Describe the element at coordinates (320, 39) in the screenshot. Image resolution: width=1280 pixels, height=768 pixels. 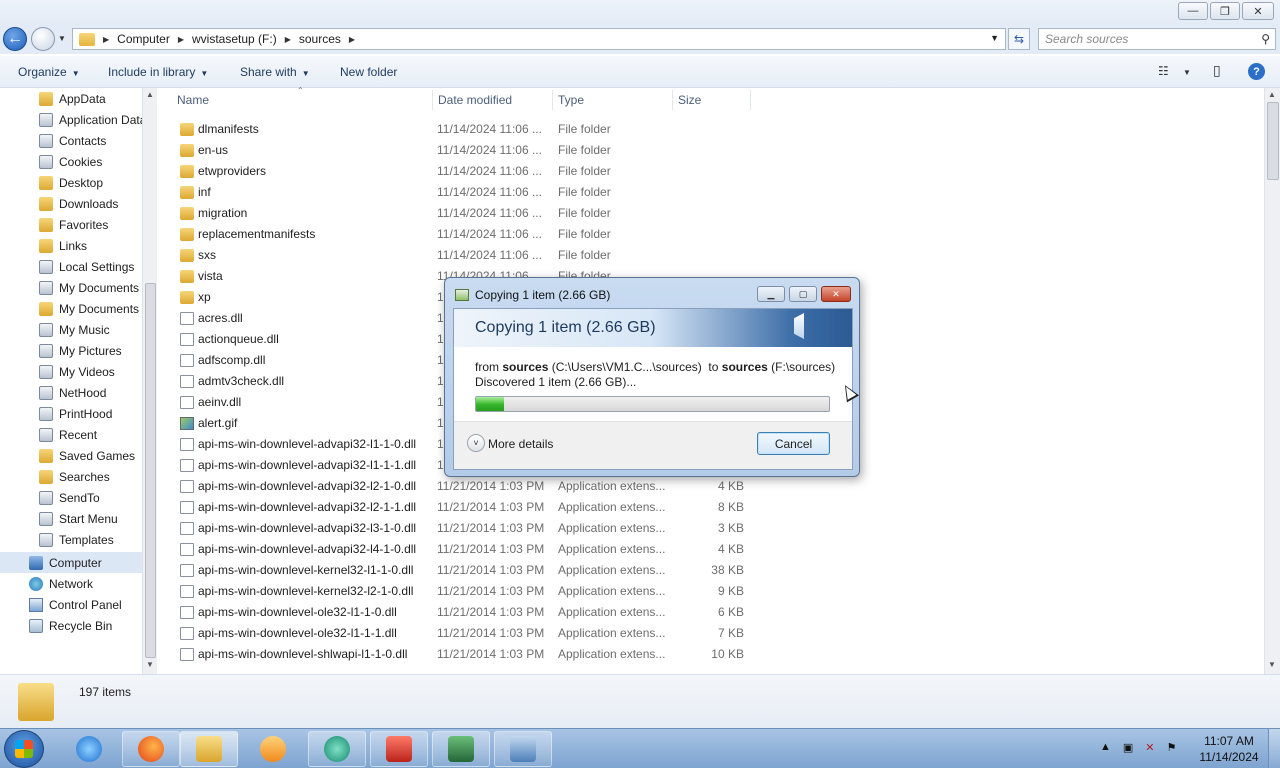
I see `breadcrumb-sources: sources` at that location.